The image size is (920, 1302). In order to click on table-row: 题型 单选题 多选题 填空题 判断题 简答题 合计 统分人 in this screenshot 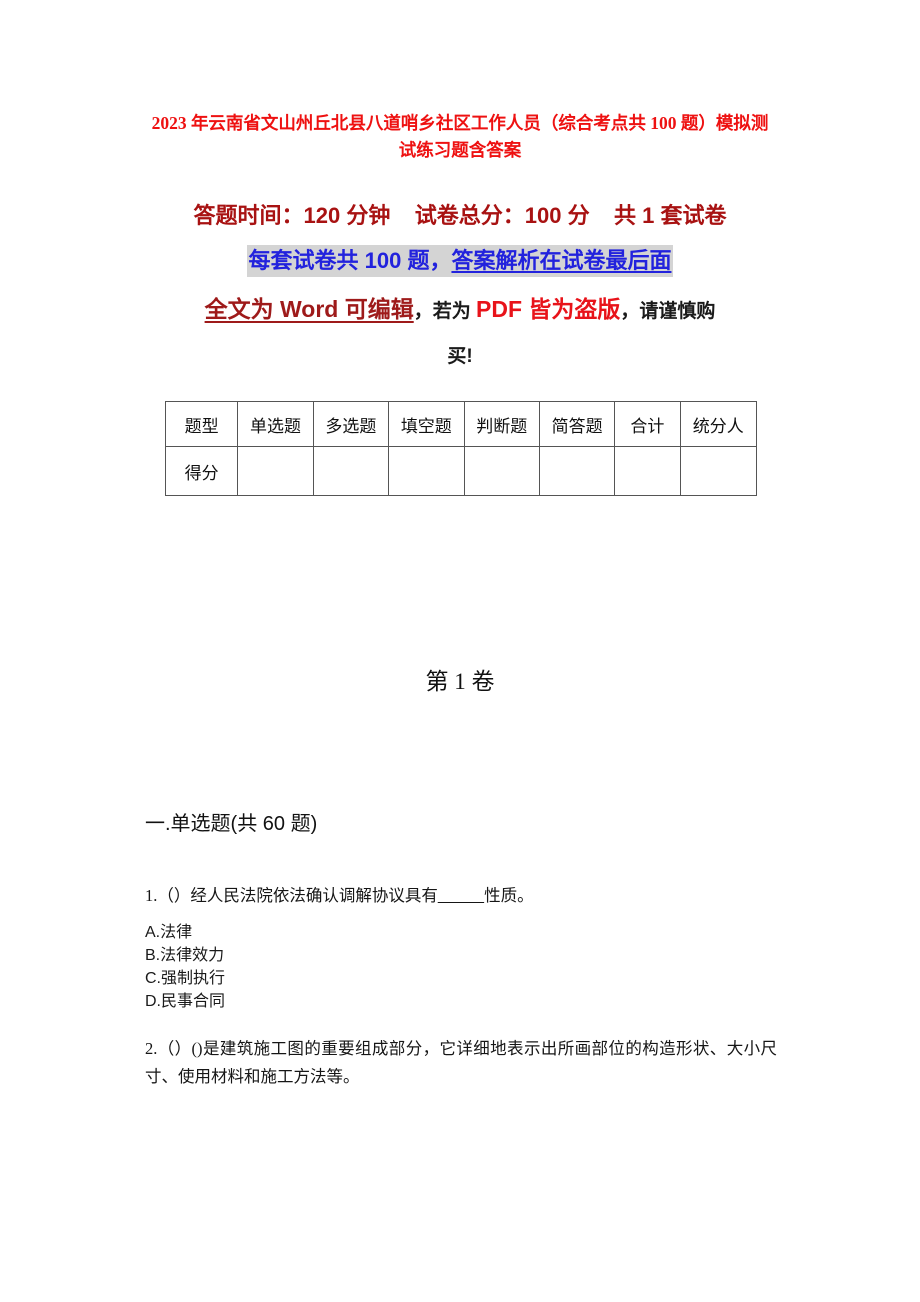, I will do `click(460, 424)`.